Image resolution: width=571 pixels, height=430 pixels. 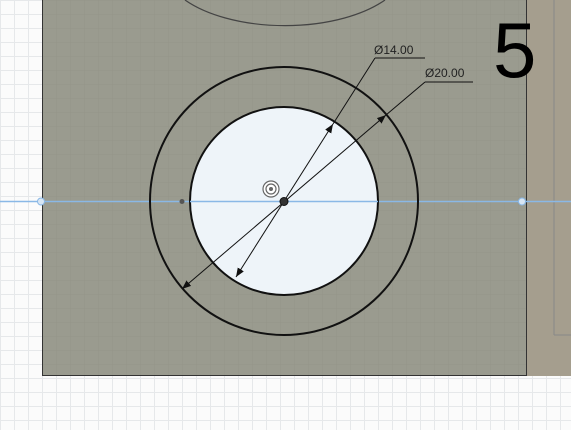 What do you see at coordinates (445, 73) in the screenshot?
I see `dimension-outer-label: Ø20.00` at bounding box center [445, 73].